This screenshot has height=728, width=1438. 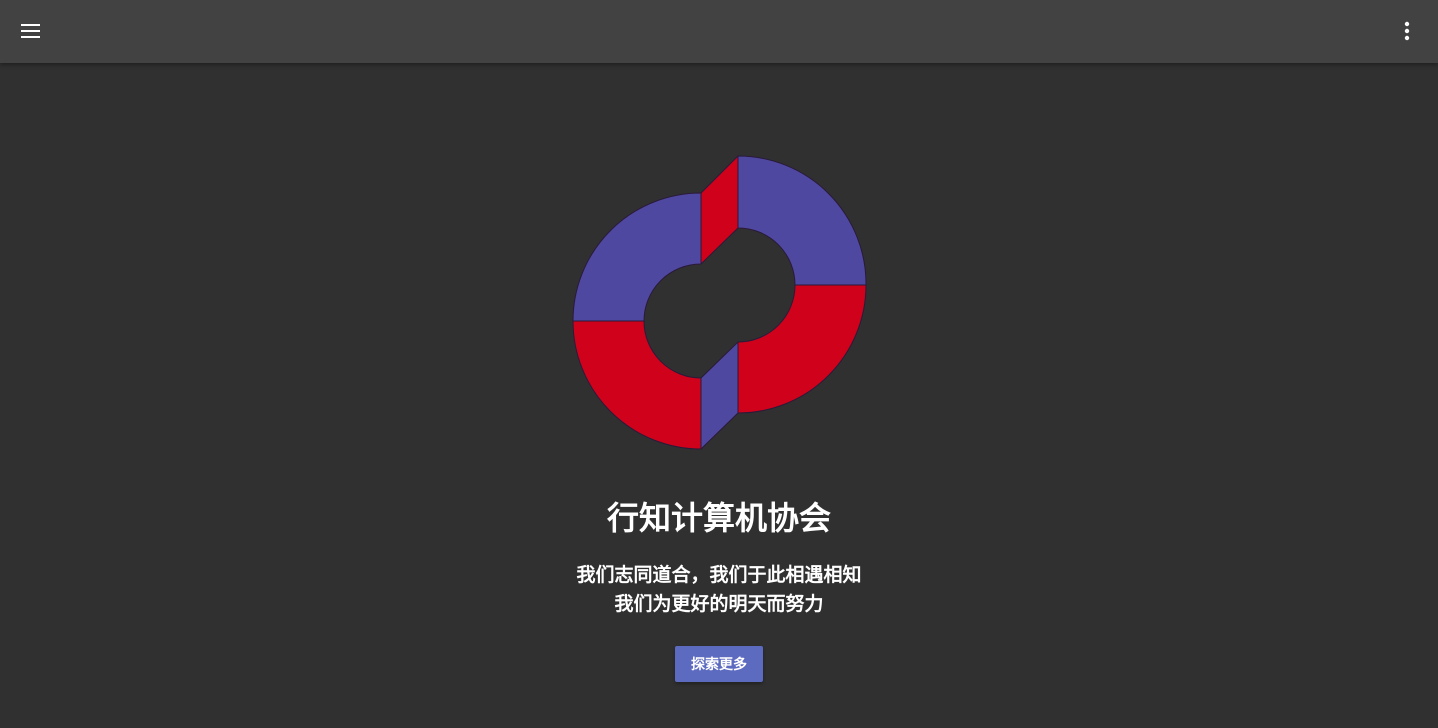 I want to click on association-logo, so click(x=719, y=302).